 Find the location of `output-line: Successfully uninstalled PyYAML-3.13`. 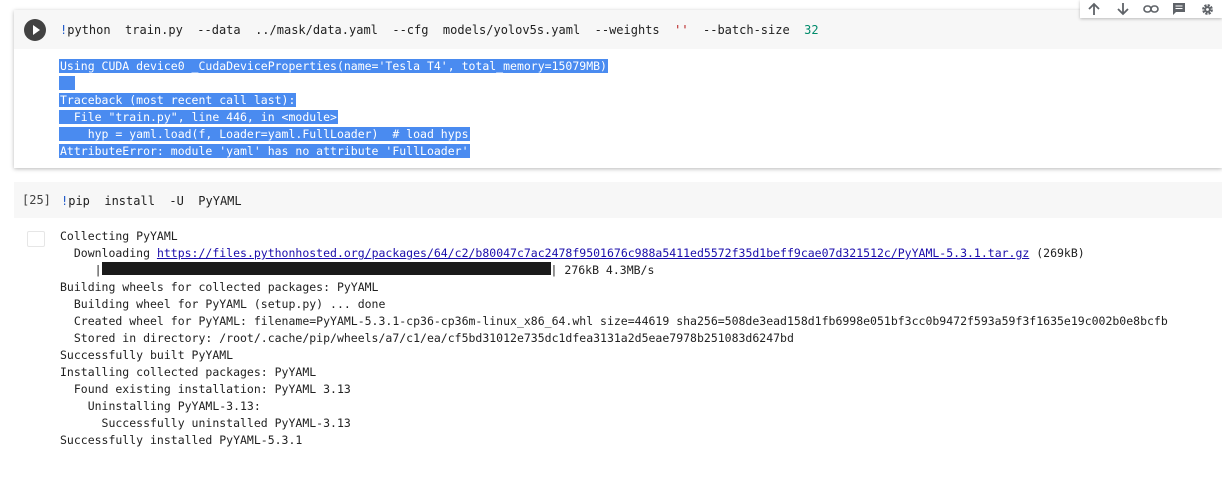

output-line: Successfully uninstalled PyYAML-3.13 is located at coordinates (205, 423).